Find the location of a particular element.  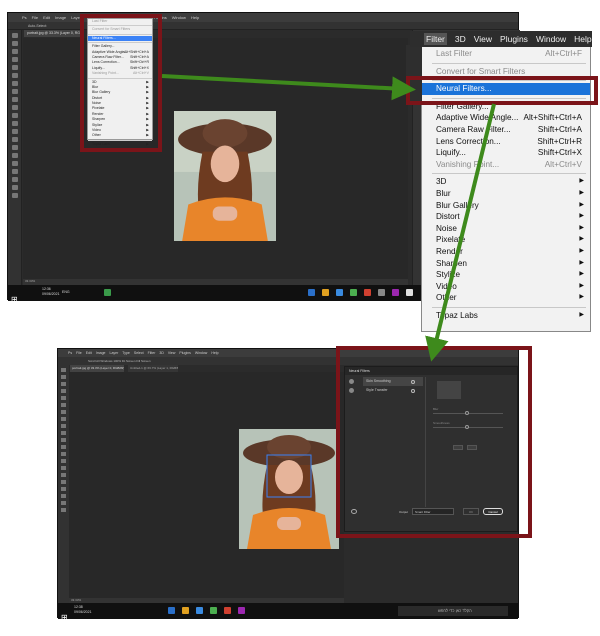

menu-edit: Edit is located at coordinates (89, 353).